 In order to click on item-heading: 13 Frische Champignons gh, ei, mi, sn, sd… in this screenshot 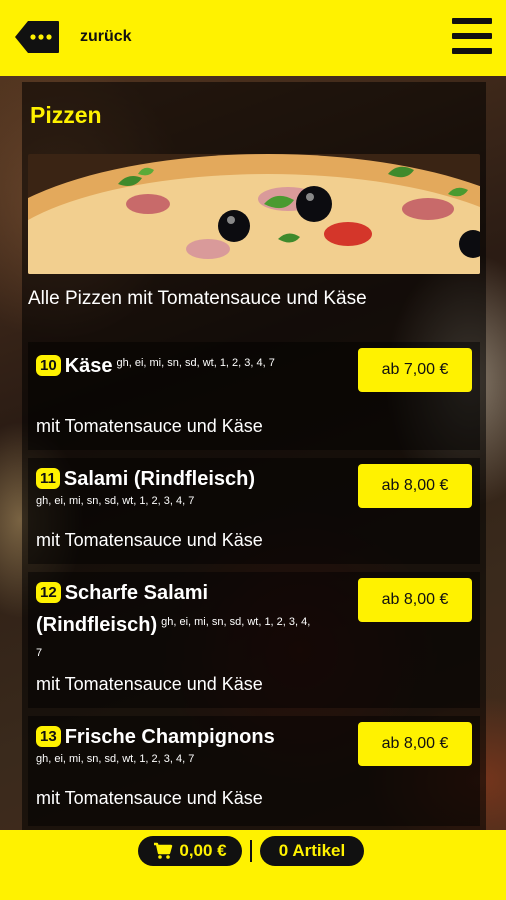, I will do `click(176, 744)`.